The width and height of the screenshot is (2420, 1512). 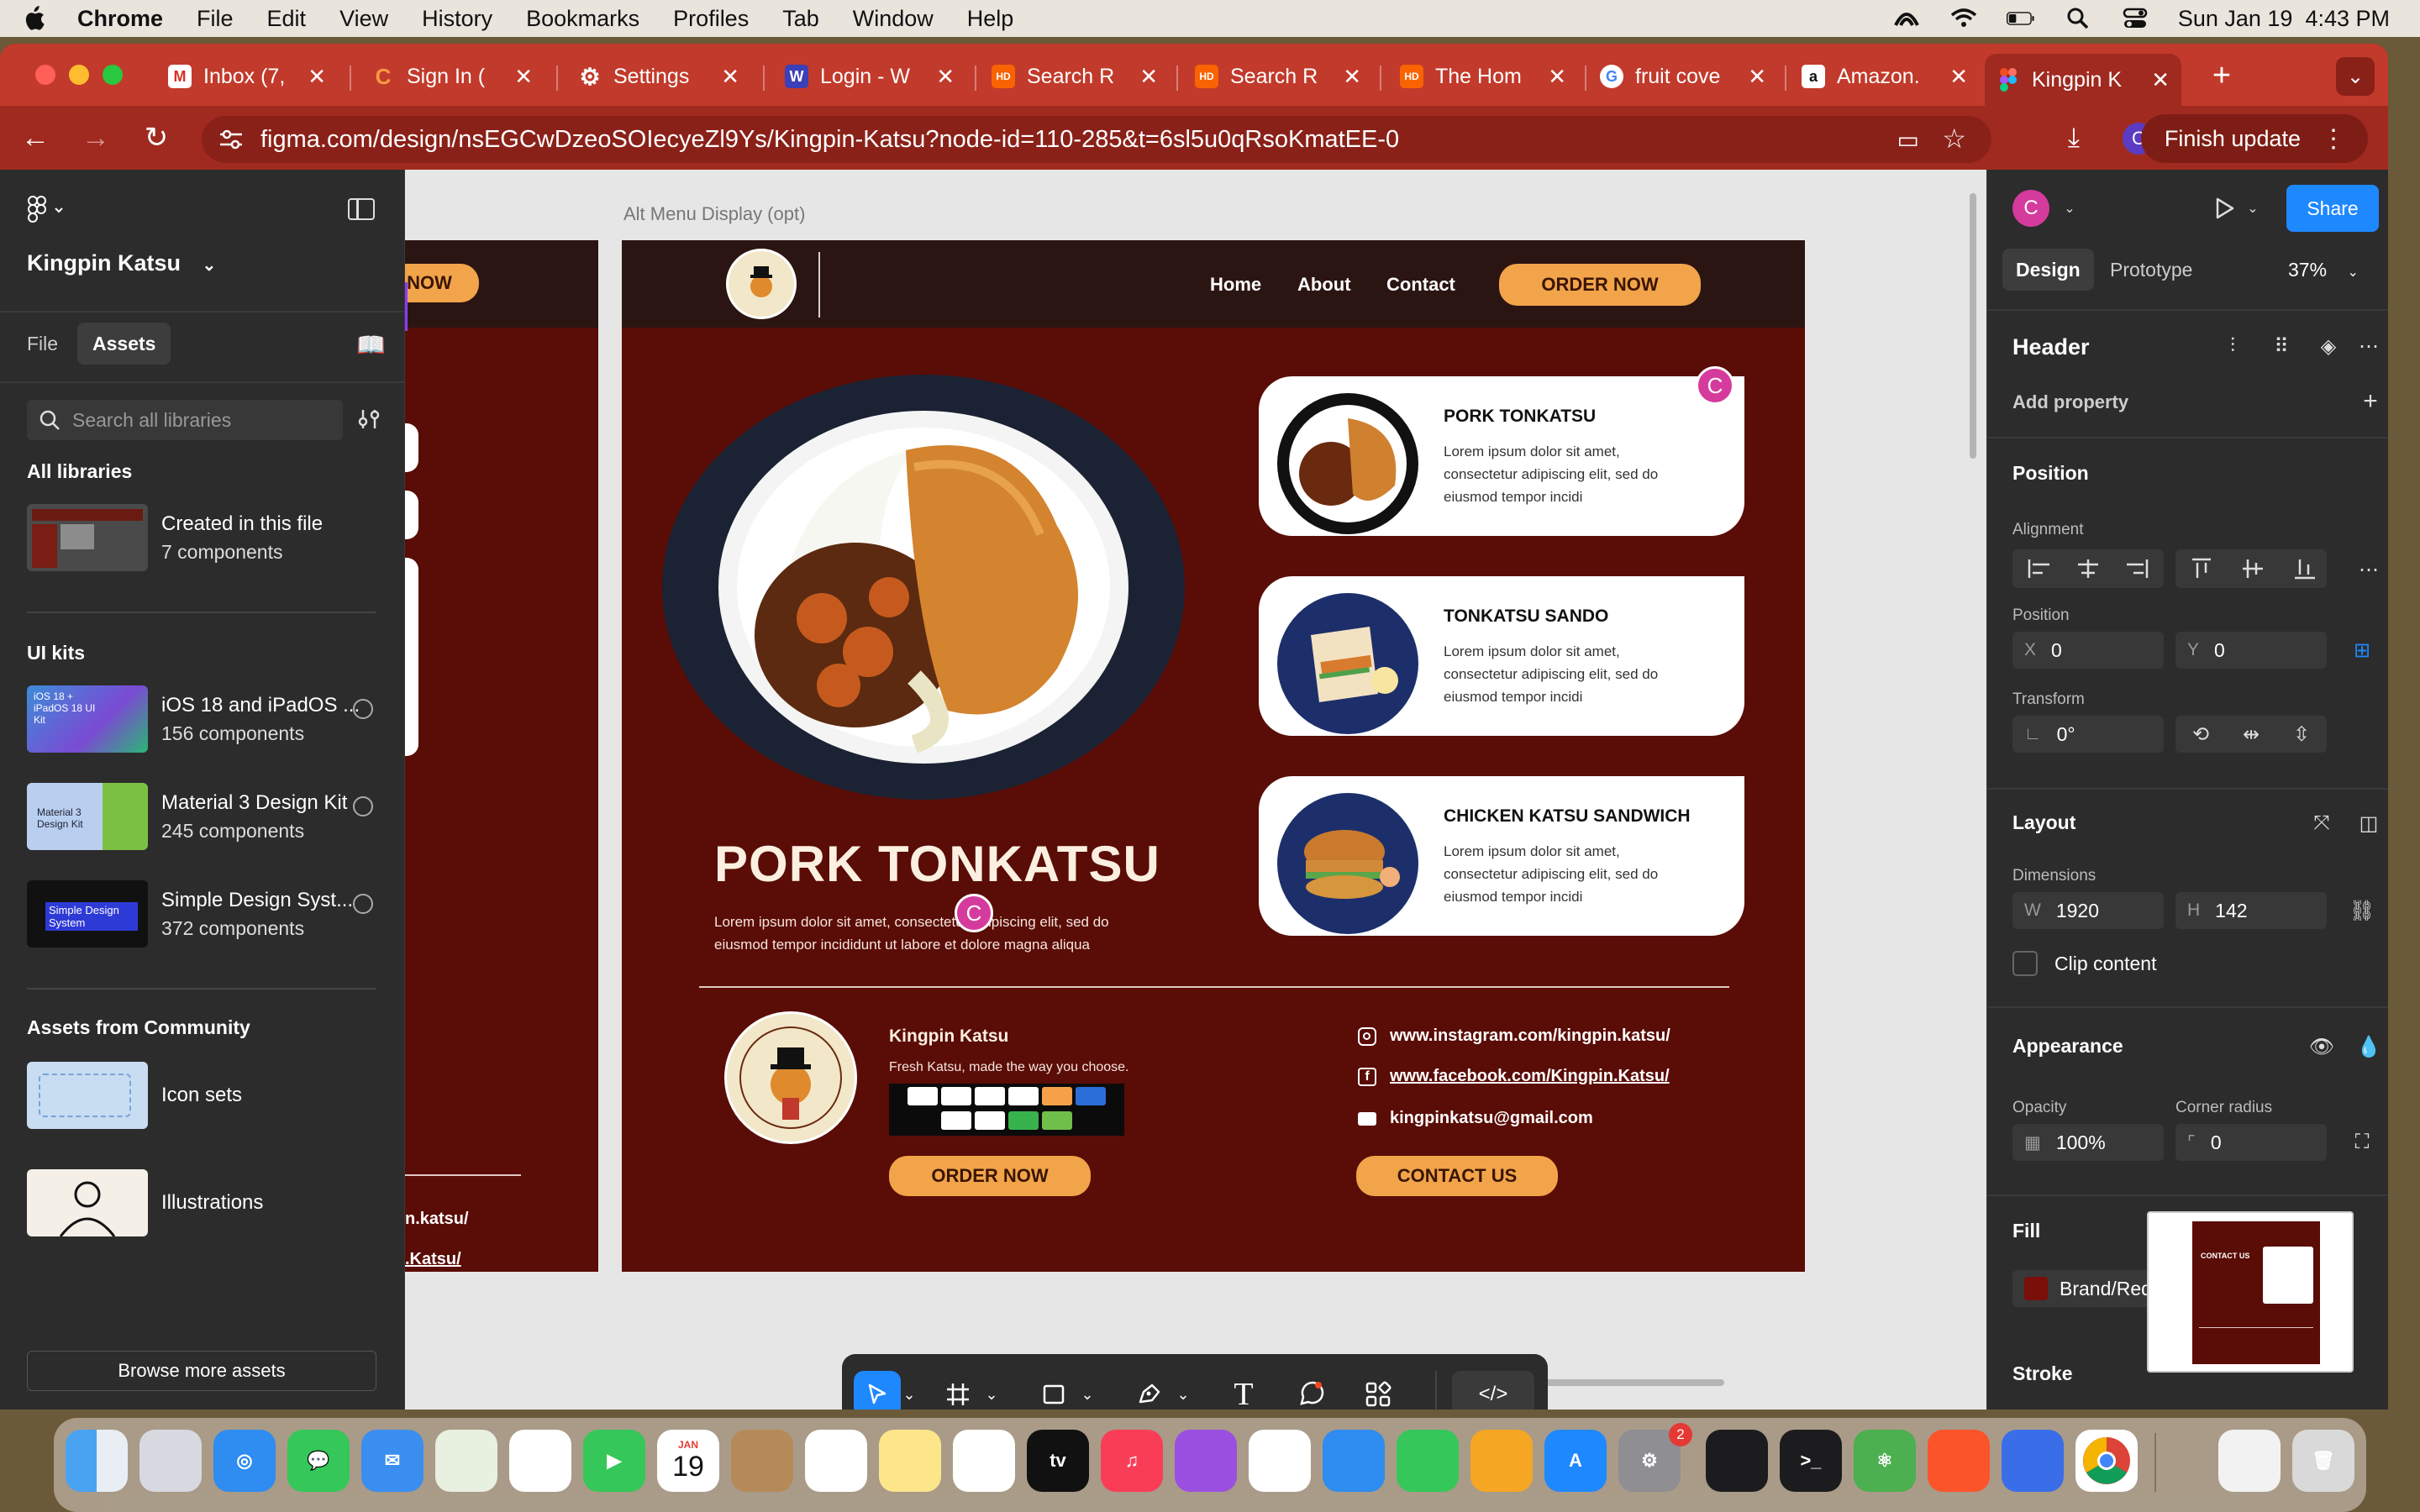 I want to click on forward-arrow-icon: →, so click(x=96, y=138).